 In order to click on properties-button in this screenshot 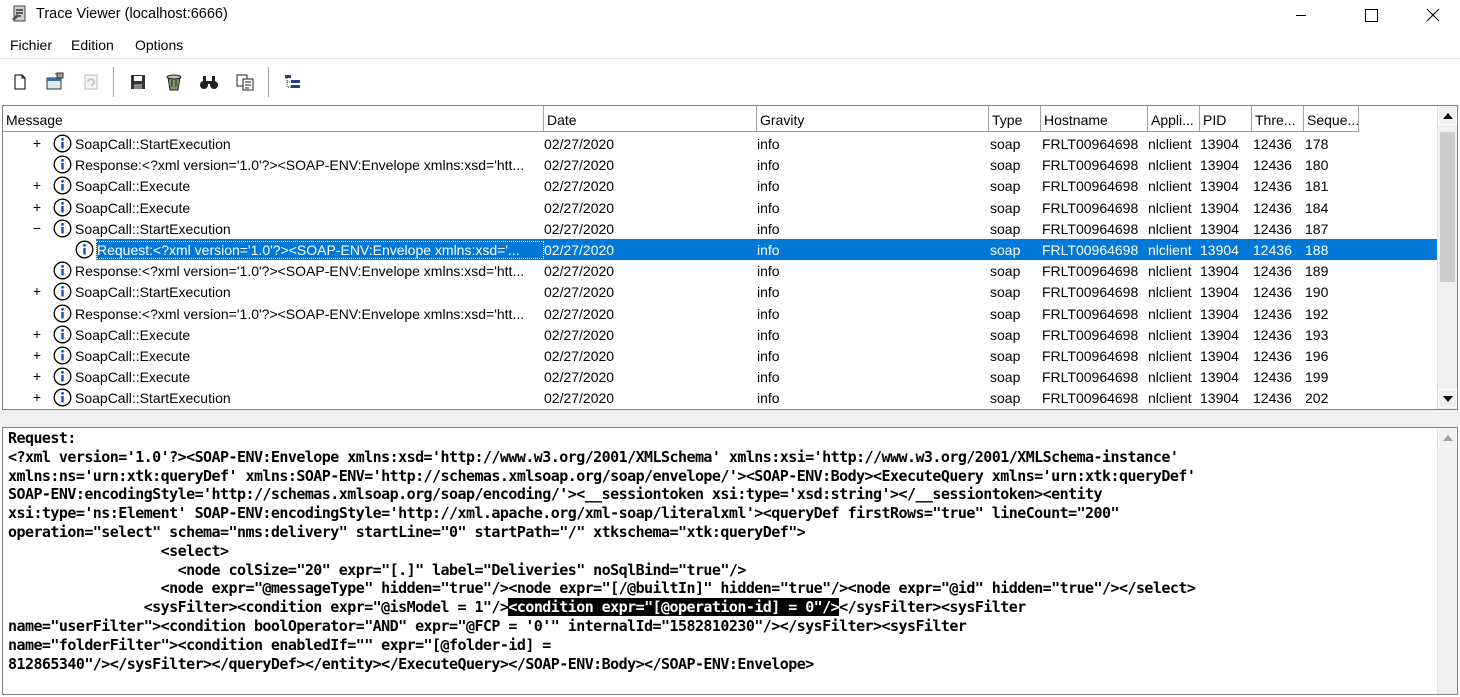, I will do `click(55, 82)`.